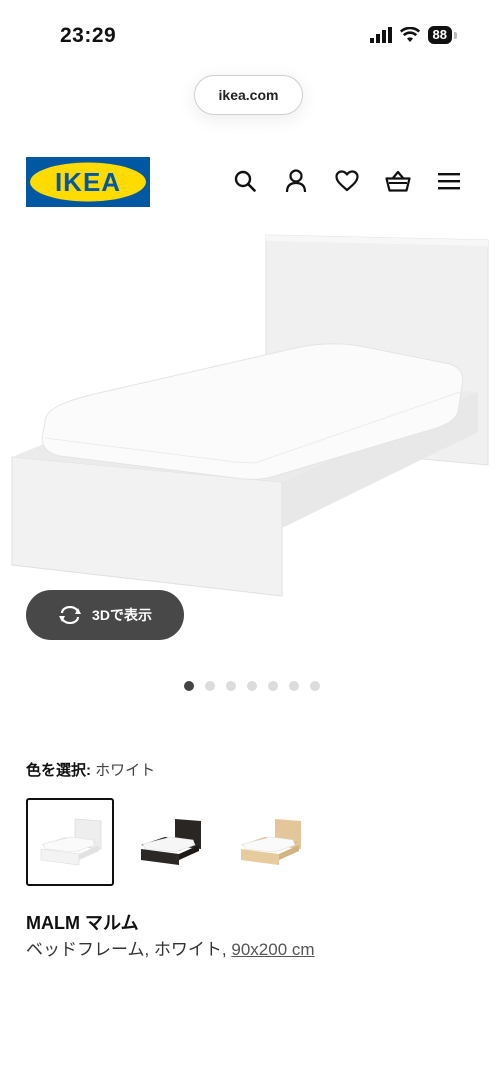 The width and height of the screenshot is (499, 1080). What do you see at coordinates (58, 770) in the screenshot?
I see `color-select-key: 色を選択:` at bounding box center [58, 770].